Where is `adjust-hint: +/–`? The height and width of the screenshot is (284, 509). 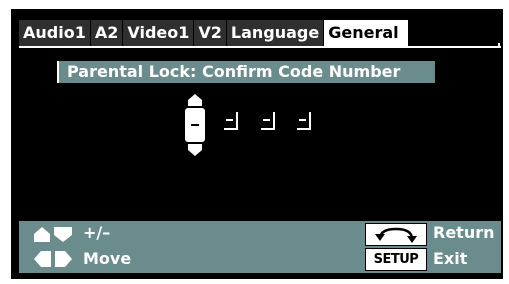 adjust-hint: +/– is located at coordinates (97, 232).